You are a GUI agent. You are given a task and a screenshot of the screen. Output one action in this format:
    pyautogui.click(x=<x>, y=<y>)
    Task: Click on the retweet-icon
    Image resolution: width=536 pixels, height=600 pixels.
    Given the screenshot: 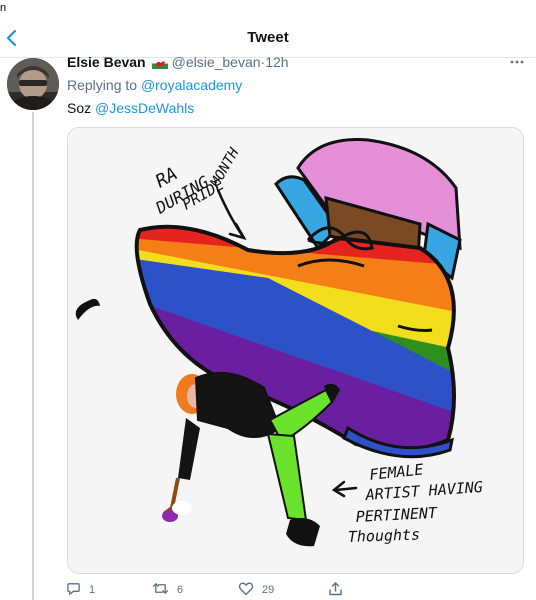 What is the action you would take?
    pyautogui.click(x=164, y=590)
    